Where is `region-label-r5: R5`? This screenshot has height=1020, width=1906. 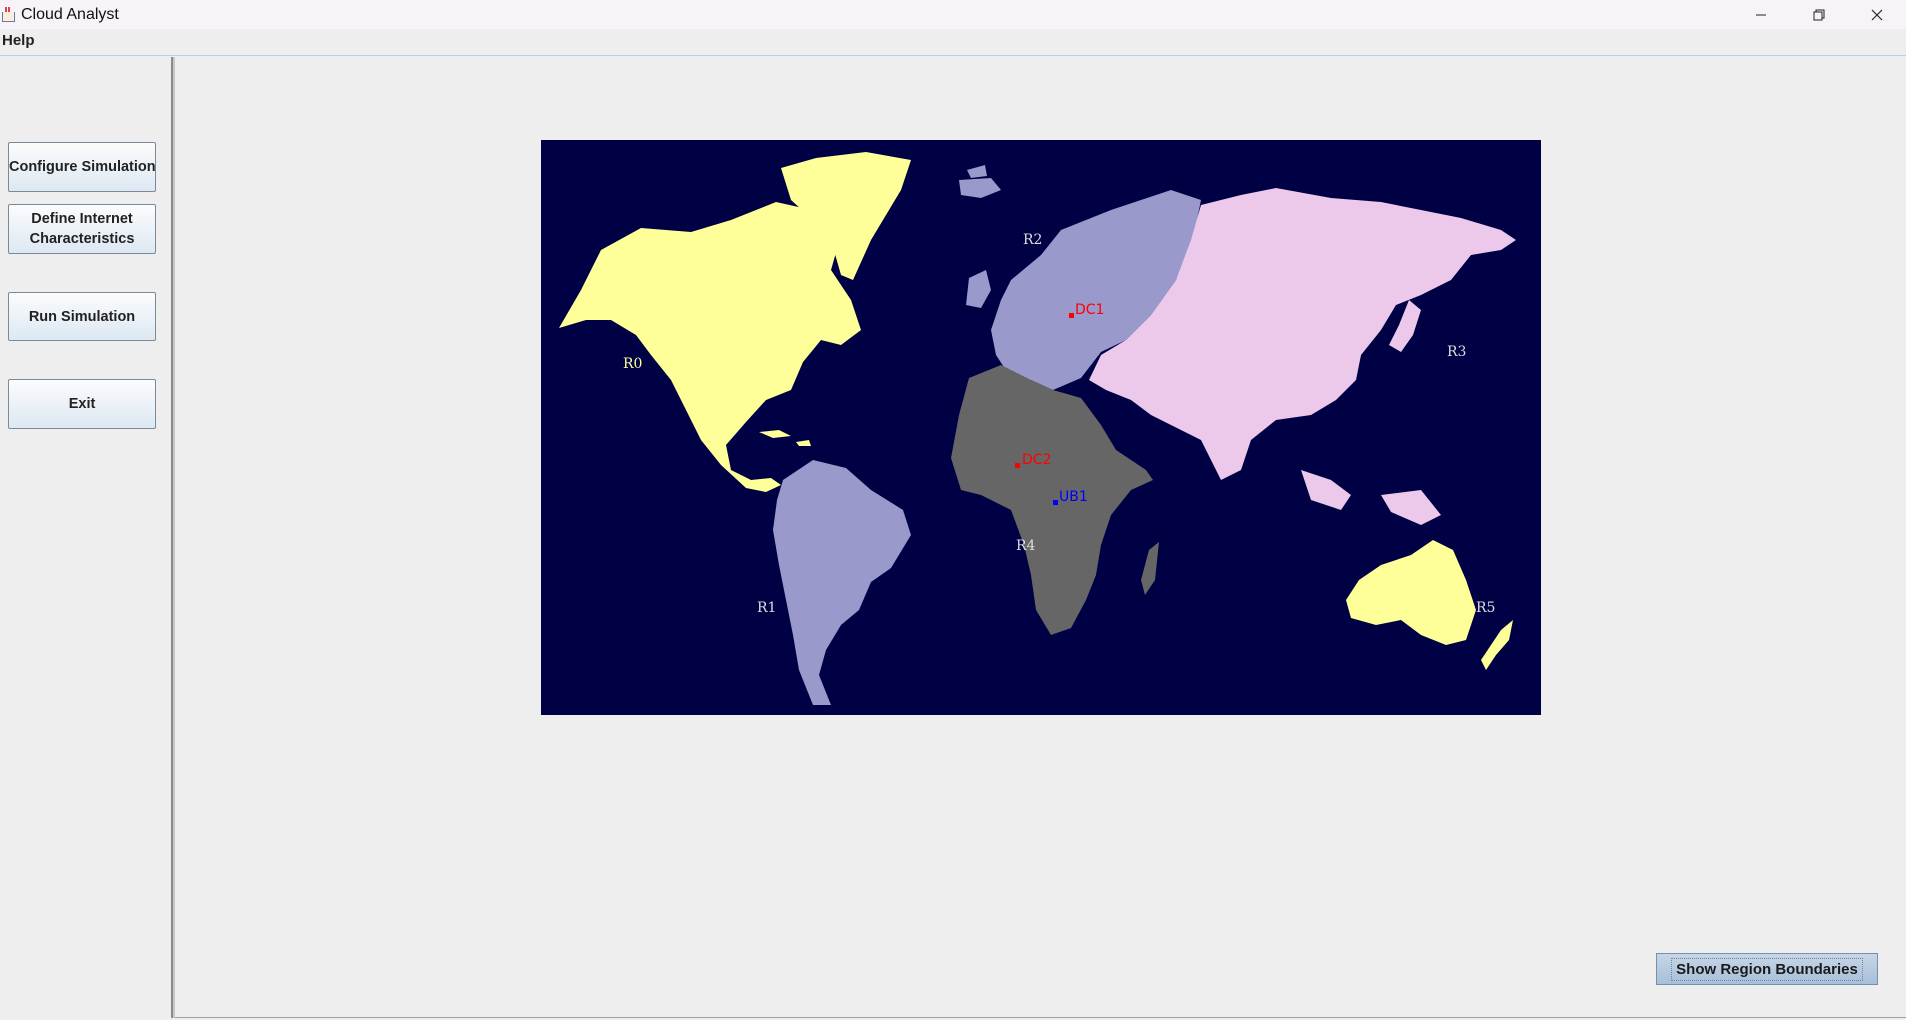 region-label-r5: R5 is located at coordinates (1485, 608).